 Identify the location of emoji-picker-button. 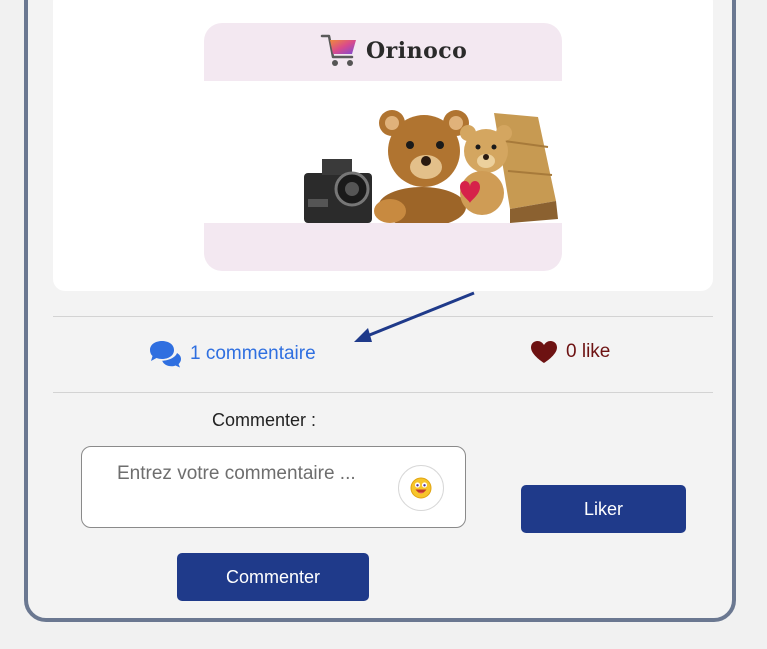
(421, 488).